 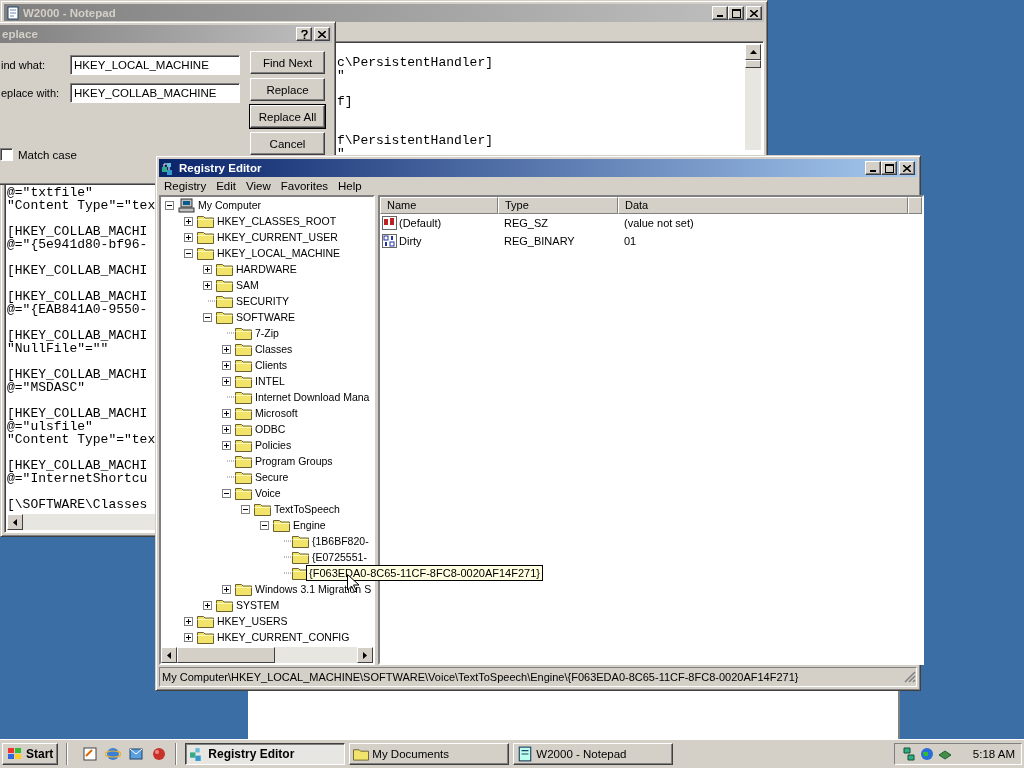 I want to click on value-data: 01, so click(x=630, y=241).